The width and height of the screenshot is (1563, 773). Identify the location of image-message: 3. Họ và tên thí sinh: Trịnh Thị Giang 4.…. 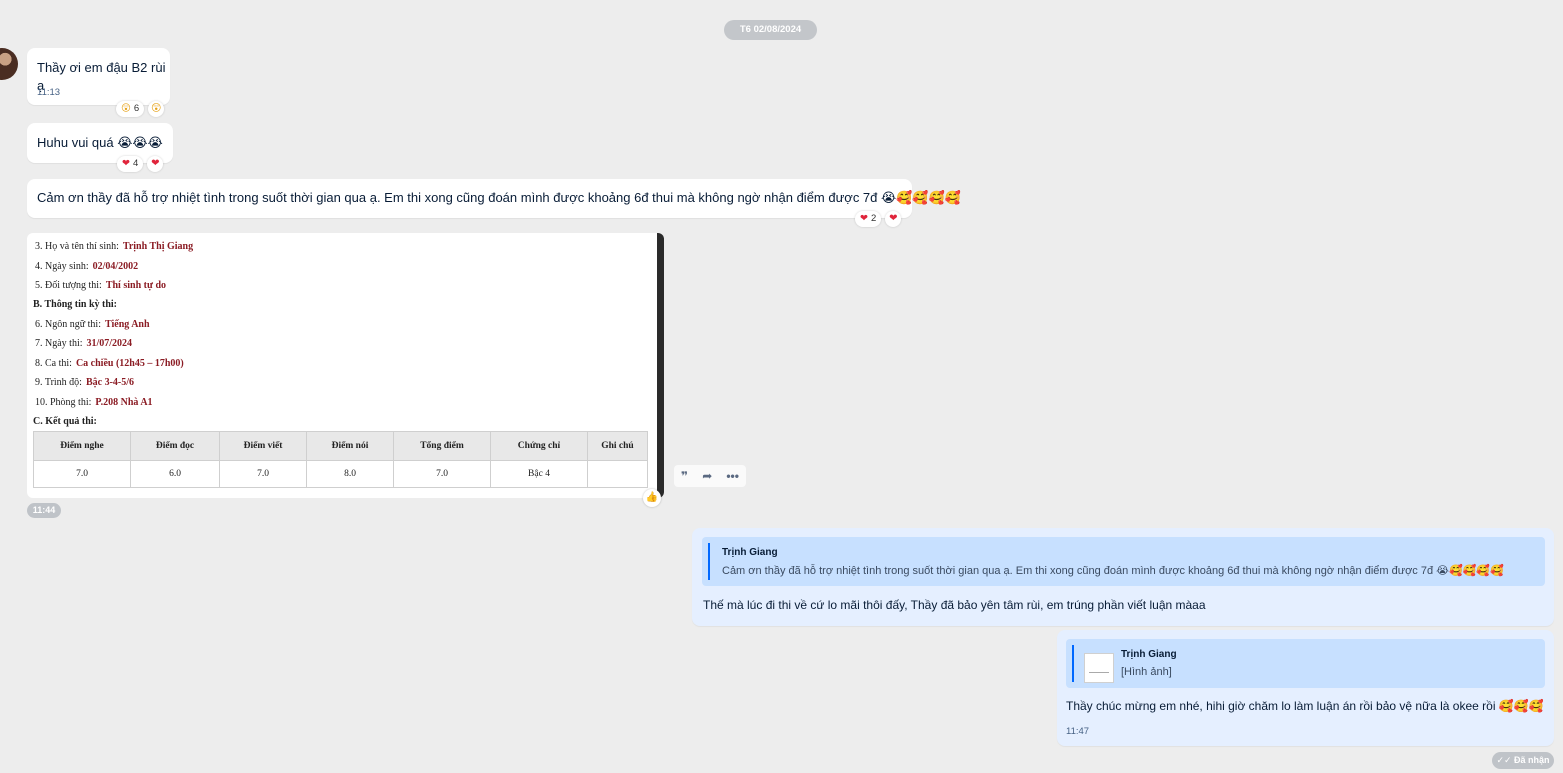
(345, 365).